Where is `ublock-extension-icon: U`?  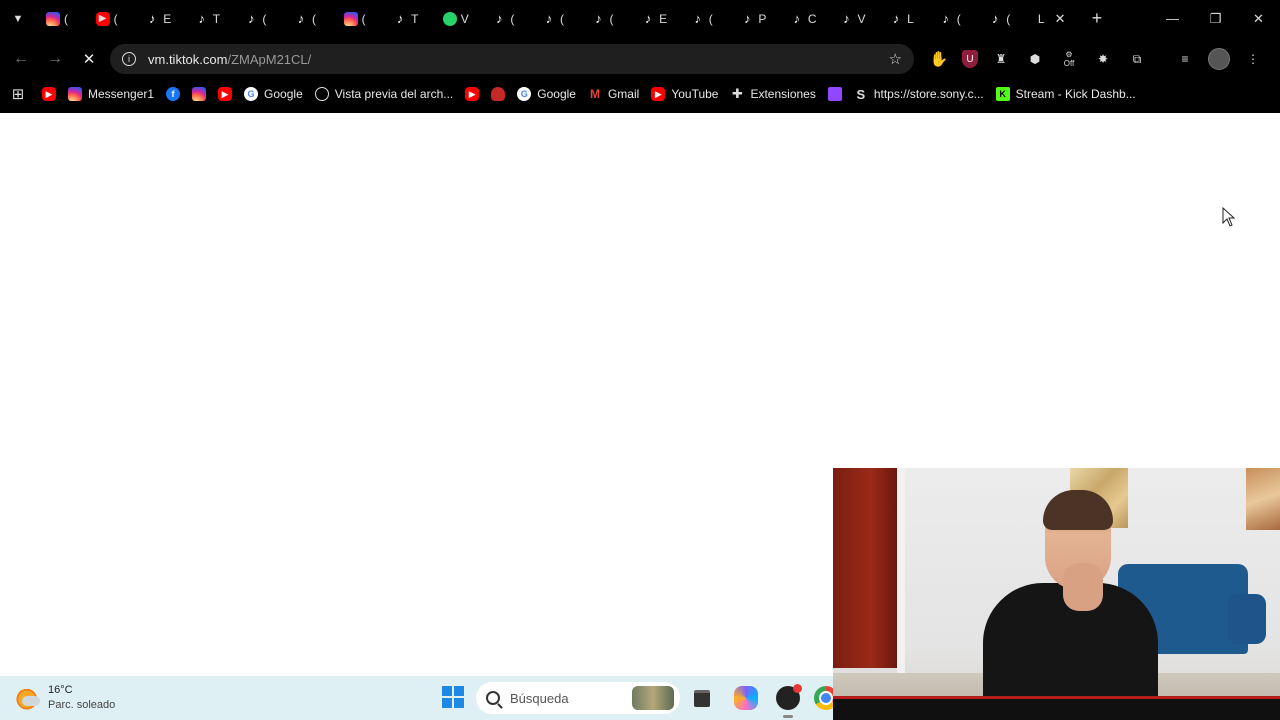 ublock-extension-icon: U is located at coordinates (970, 59).